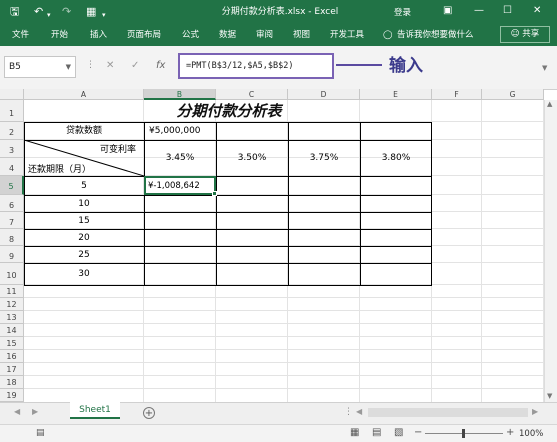 The width and height of the screenshot is (557, 442). What do you see at coordinates (531, 34) in the screenshot?
I see `share-label: 共享` at bounding box center [531, 34].